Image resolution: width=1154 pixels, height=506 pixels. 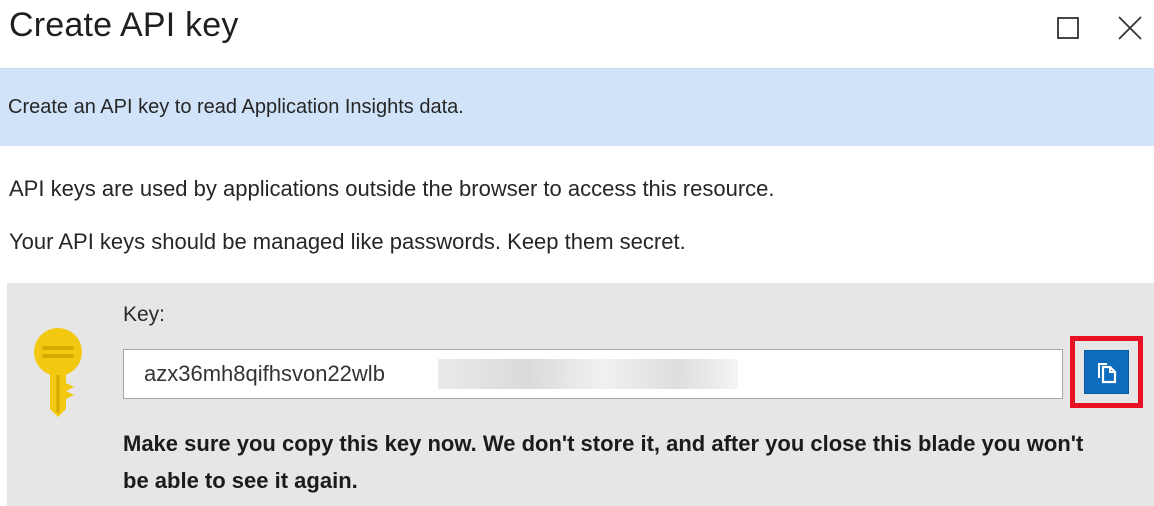 What do you see at coordinates (58, 372) in the screenshot?
I see `key-icon` at bounding box center [58, 372].